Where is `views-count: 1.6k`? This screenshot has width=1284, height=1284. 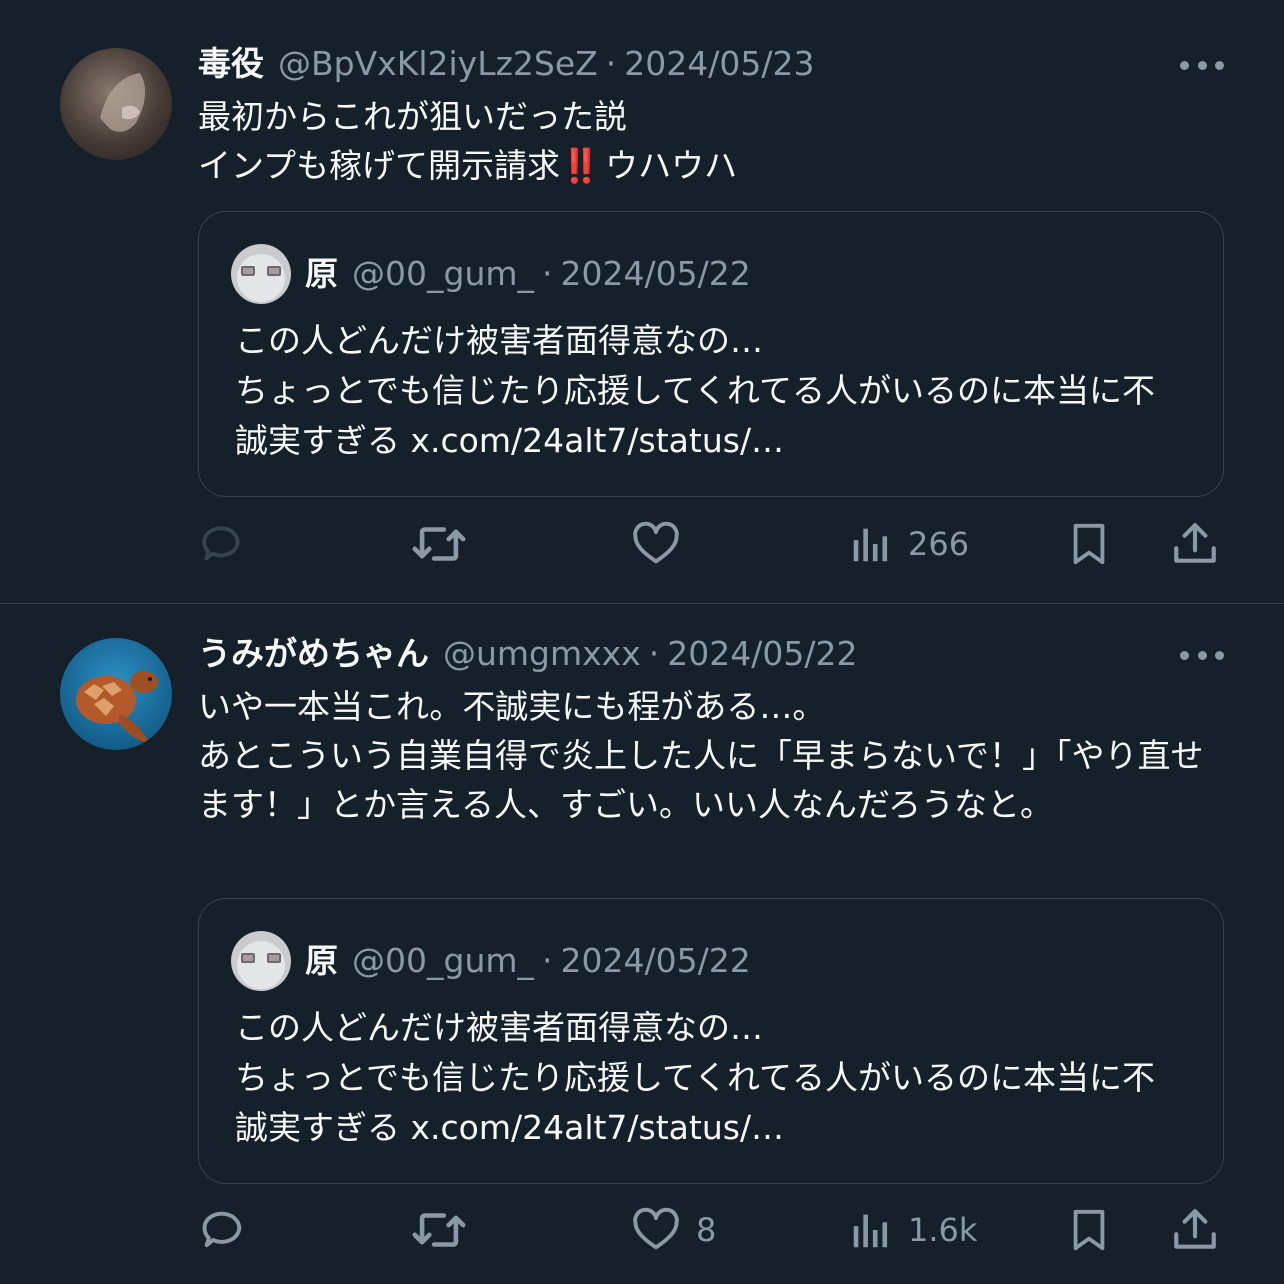 views-count: 1.6k is located at coordinates (943, 1230).